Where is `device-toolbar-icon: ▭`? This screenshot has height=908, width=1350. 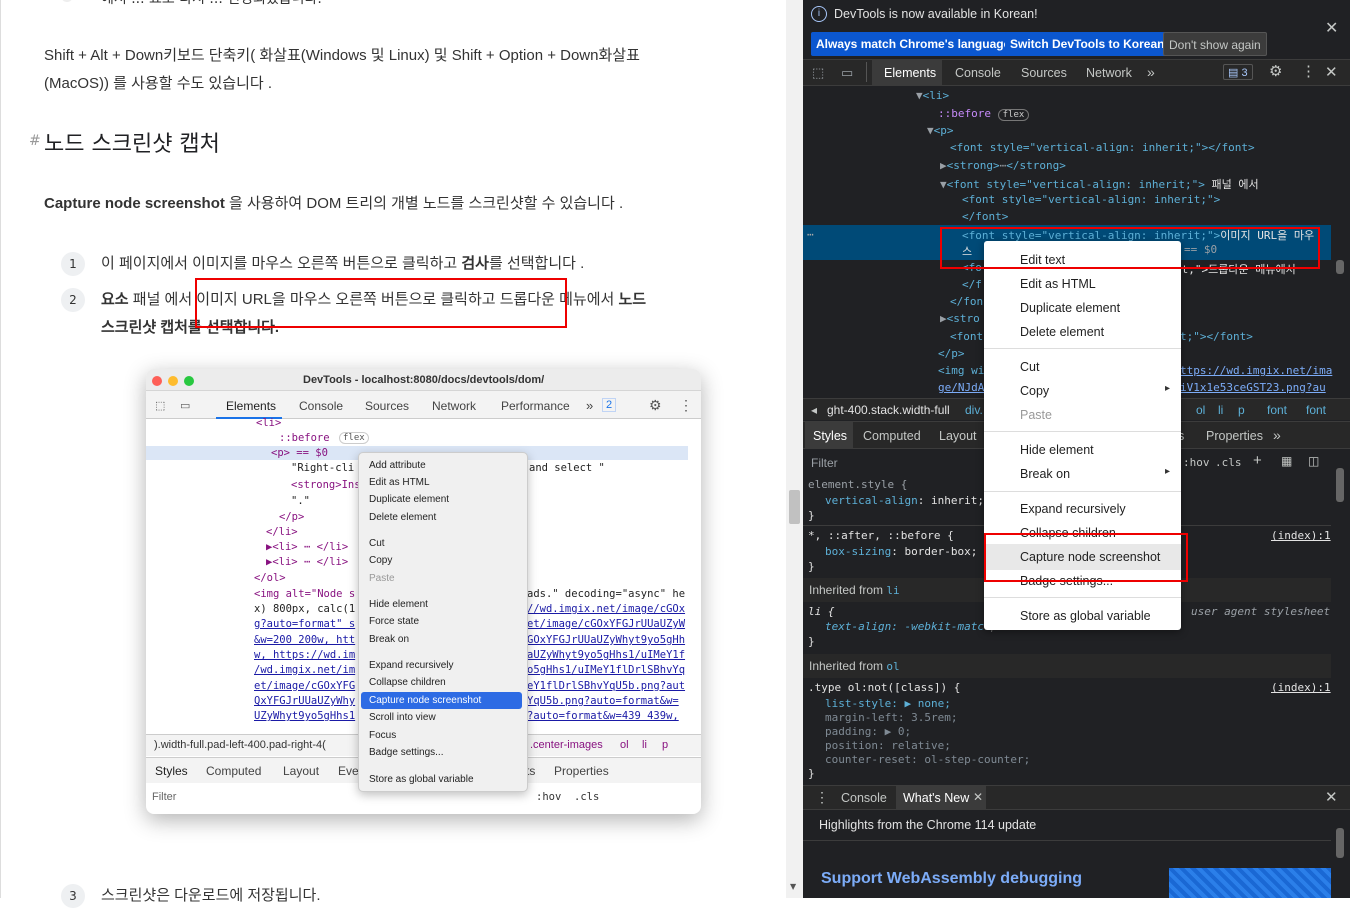 device-toolbar-icon: ▭ is located at coordinates (847, 73).